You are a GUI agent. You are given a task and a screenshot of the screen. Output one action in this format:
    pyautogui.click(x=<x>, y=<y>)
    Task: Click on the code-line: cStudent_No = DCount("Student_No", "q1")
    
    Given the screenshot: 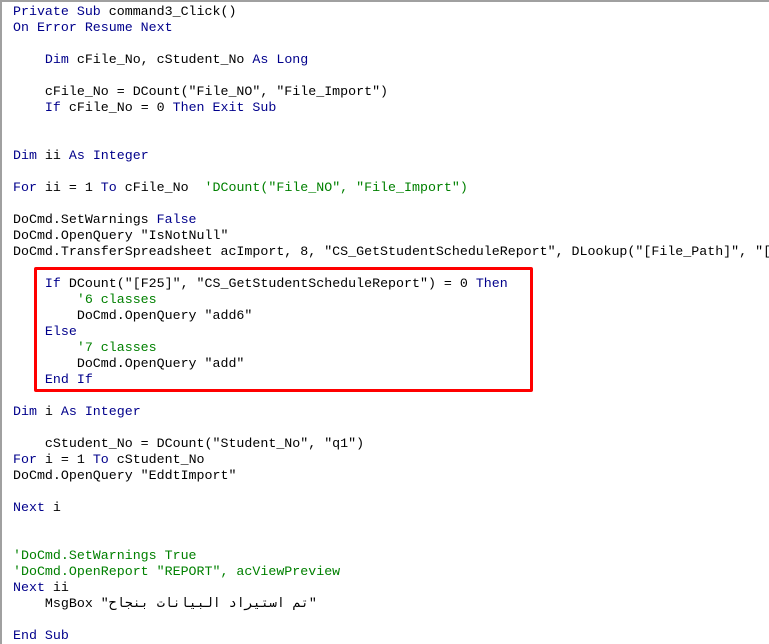 What is the action you would take?
    pyautogui.click(x=391, y=444)
    